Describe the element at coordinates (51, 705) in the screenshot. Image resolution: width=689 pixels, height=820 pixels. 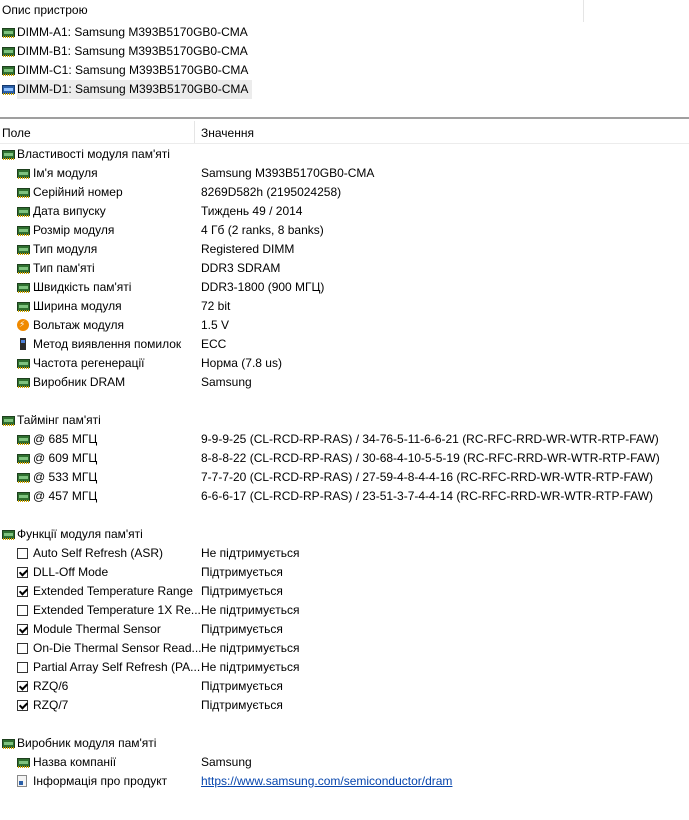
I see `field-label: RZQ/7` at that location.